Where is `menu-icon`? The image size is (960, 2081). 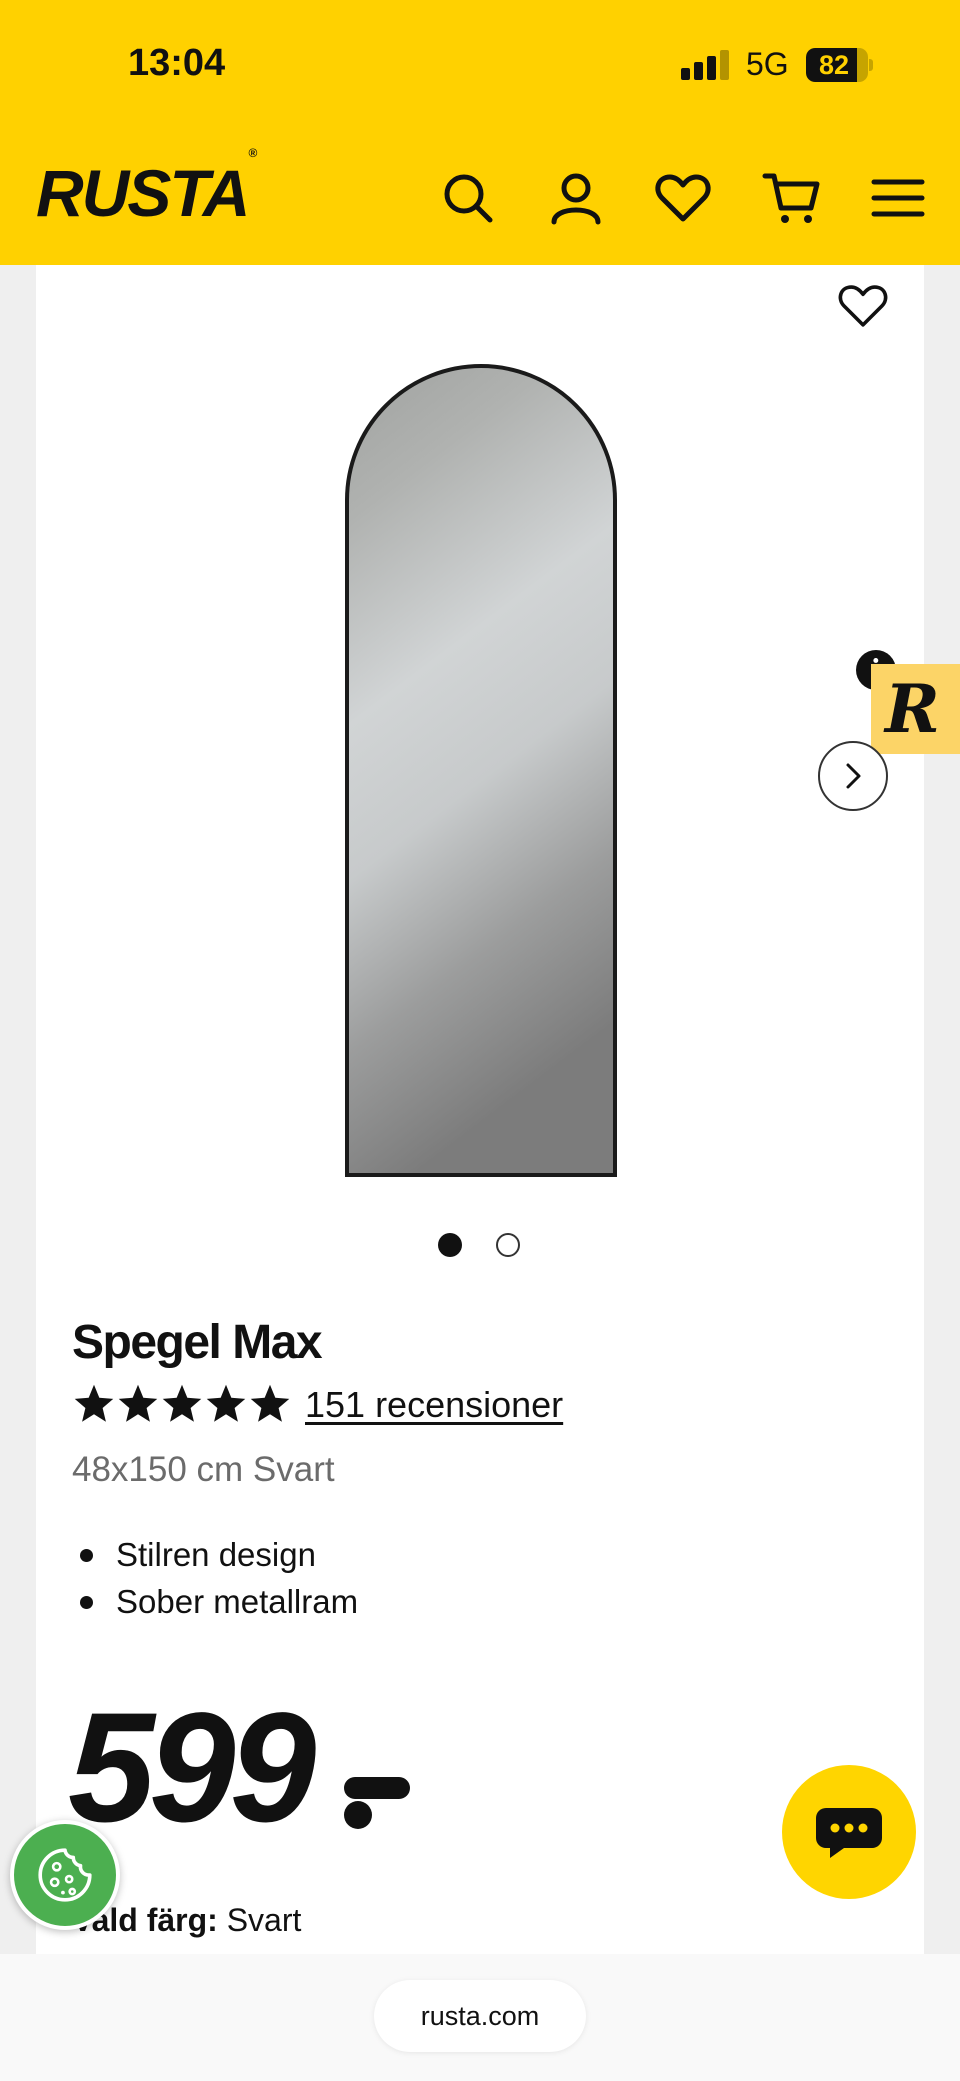
menu-icon is located at coordinates (898, 198).